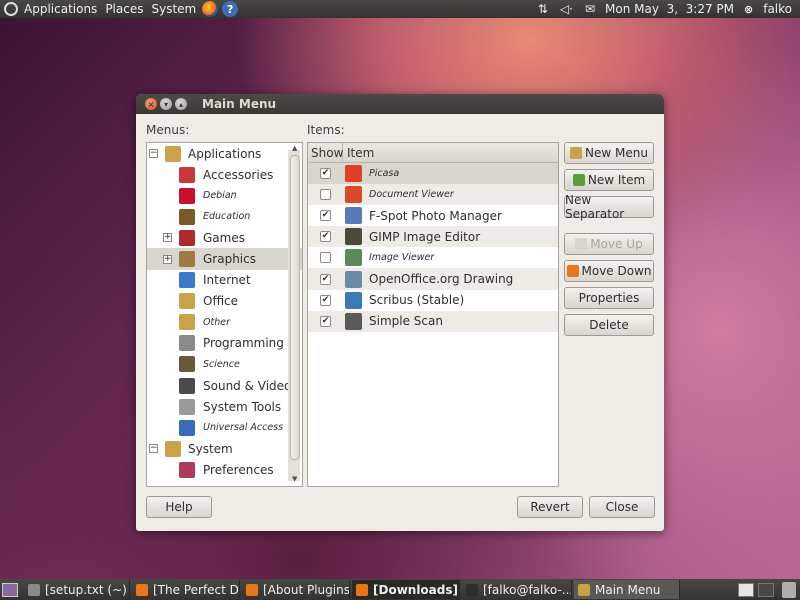  What do you see at coordinates (11, 9) in the screenshot?
I see `ubuntu-logo-icon` at bounding box center [11, 9].